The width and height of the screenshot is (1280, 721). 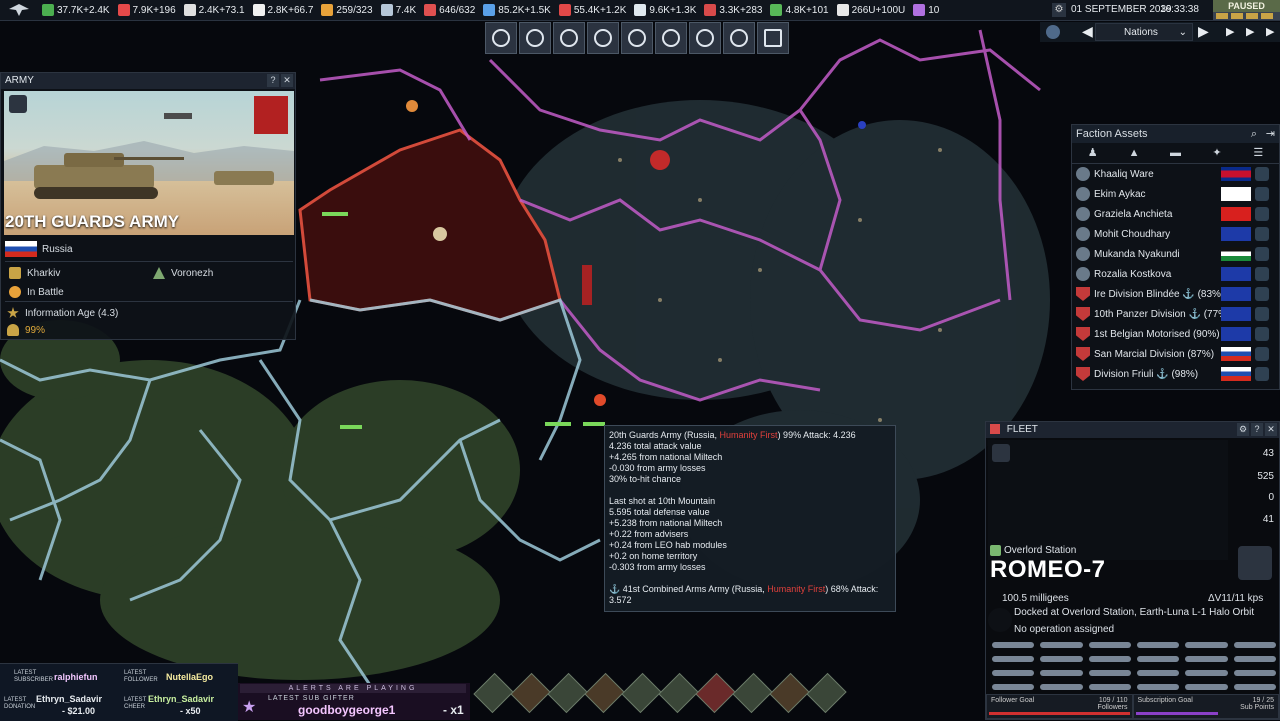 What do you see at coordinates (1257, 429) in the screenshot?
I see `fleet-help-button: ?` at bounding box center [1257, 429].